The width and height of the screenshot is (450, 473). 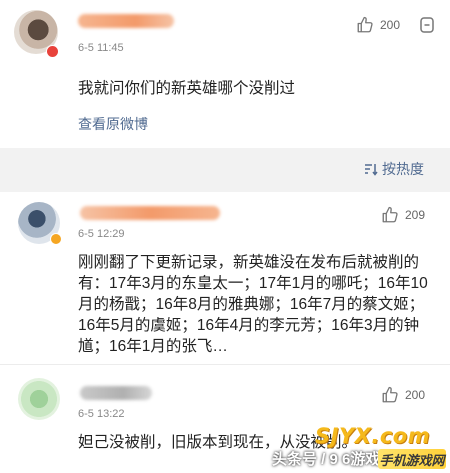 I want to click on watermark-site: SJYX.com, so click(x=373, y=436).